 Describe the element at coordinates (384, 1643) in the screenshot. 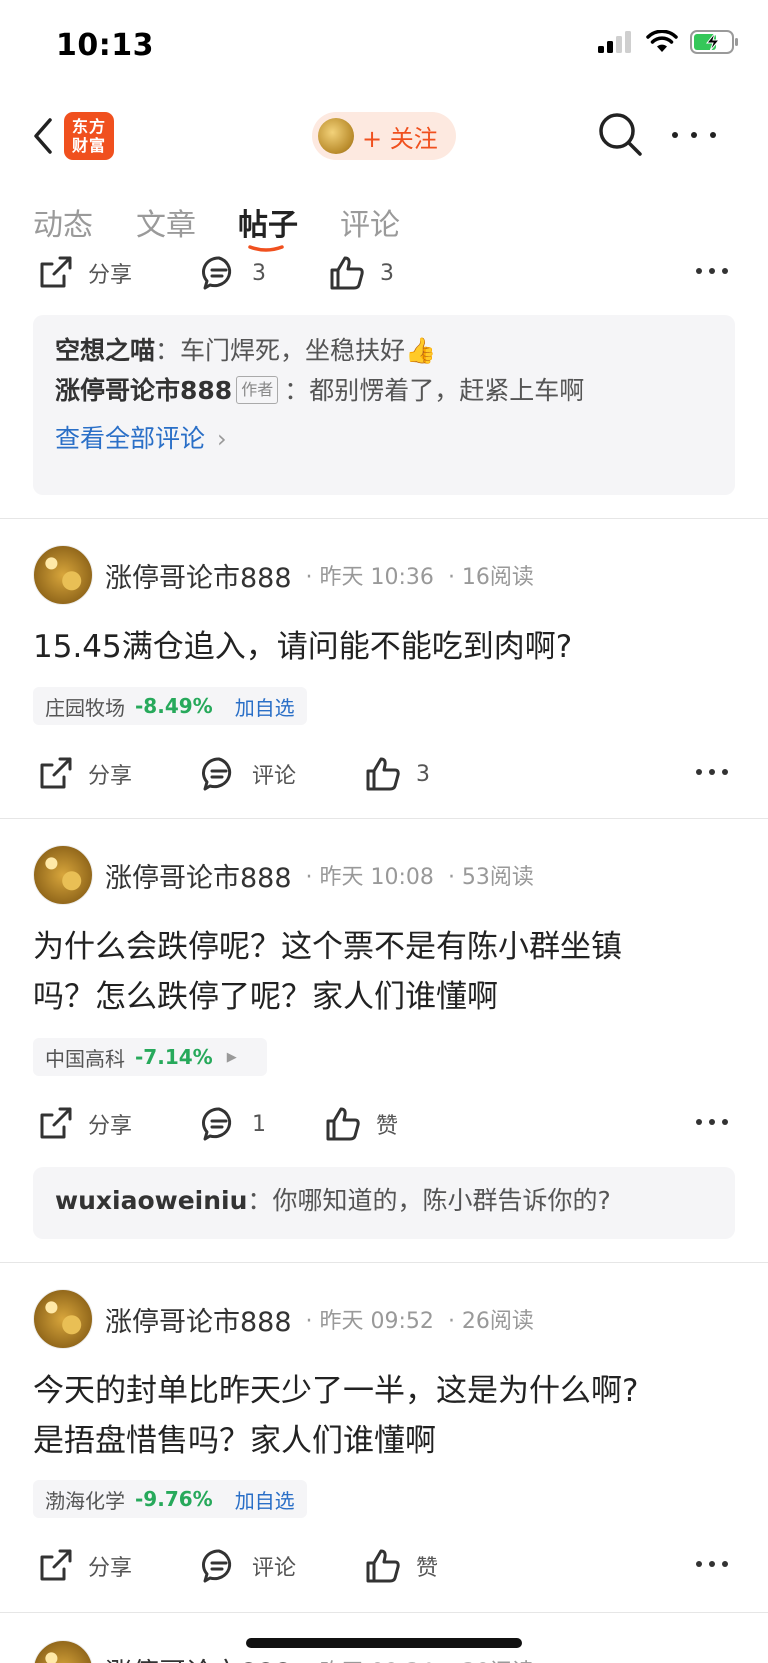

I see `home-indicator` at that location.